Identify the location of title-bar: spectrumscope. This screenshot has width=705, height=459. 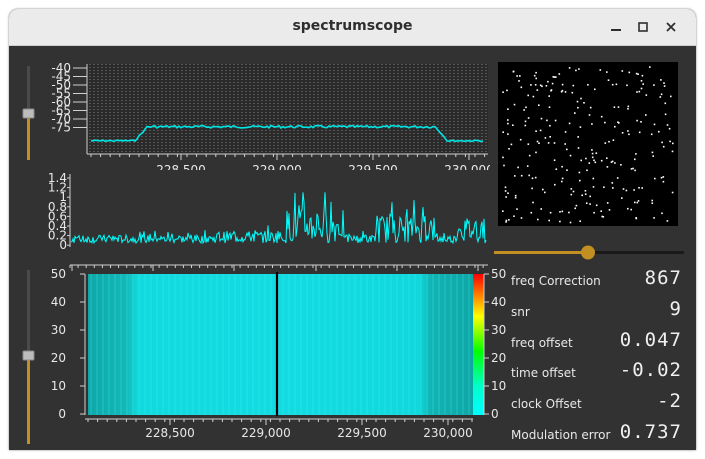
(352, 27).